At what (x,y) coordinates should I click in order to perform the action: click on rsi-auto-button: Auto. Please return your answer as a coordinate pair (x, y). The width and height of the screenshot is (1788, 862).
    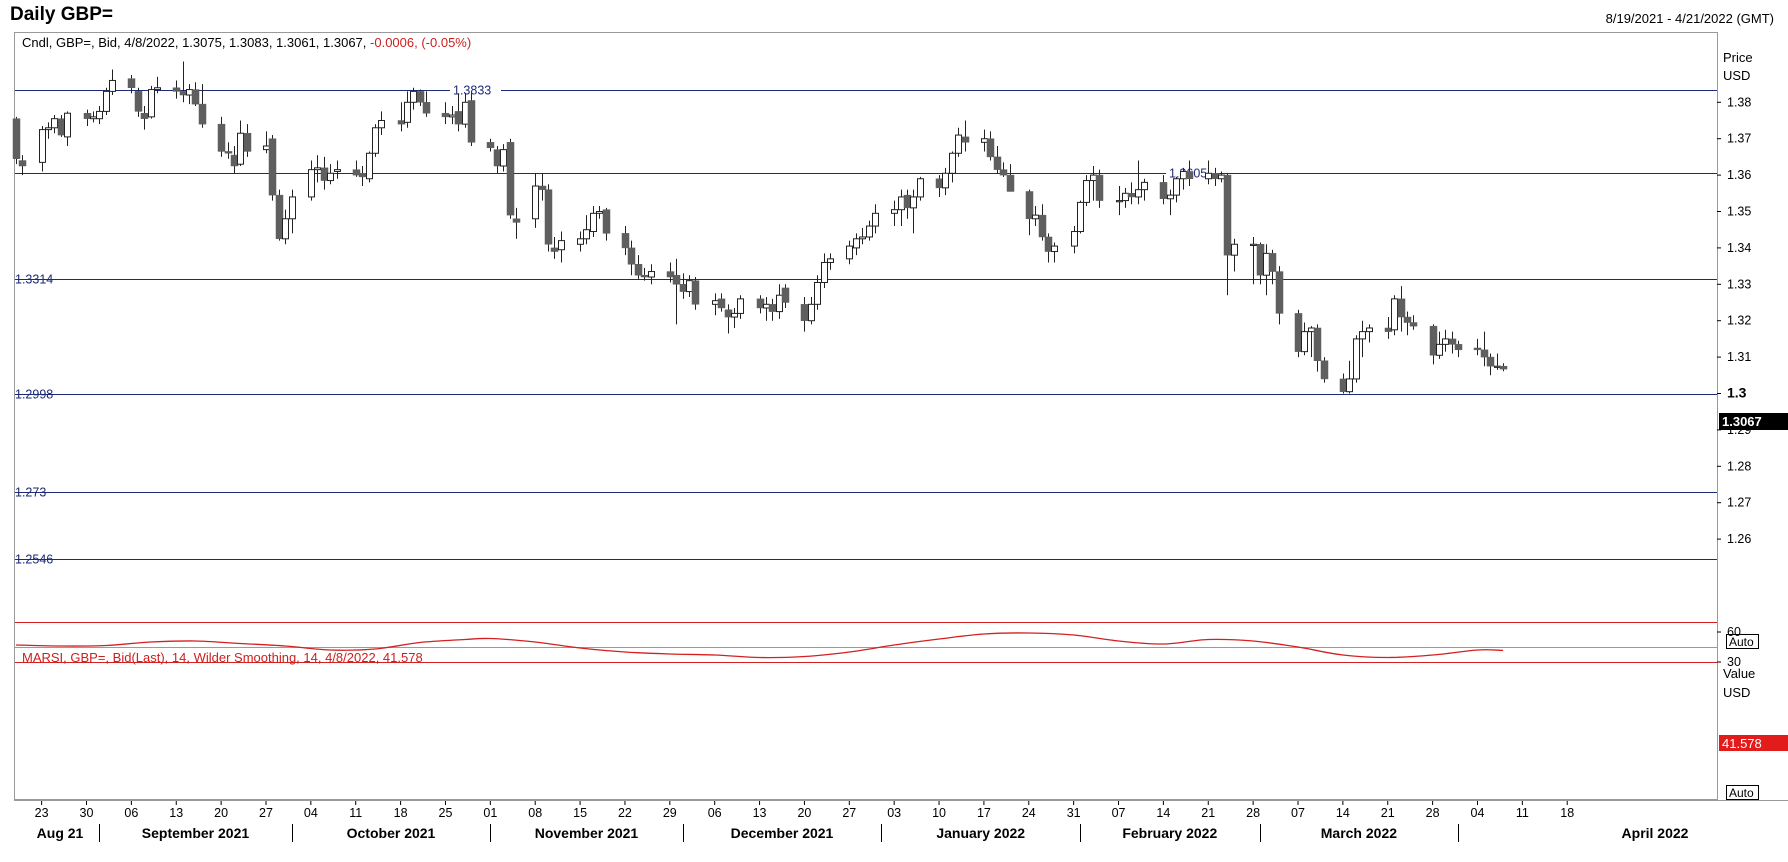
    Looking at the image, I should click on (1742, 793).